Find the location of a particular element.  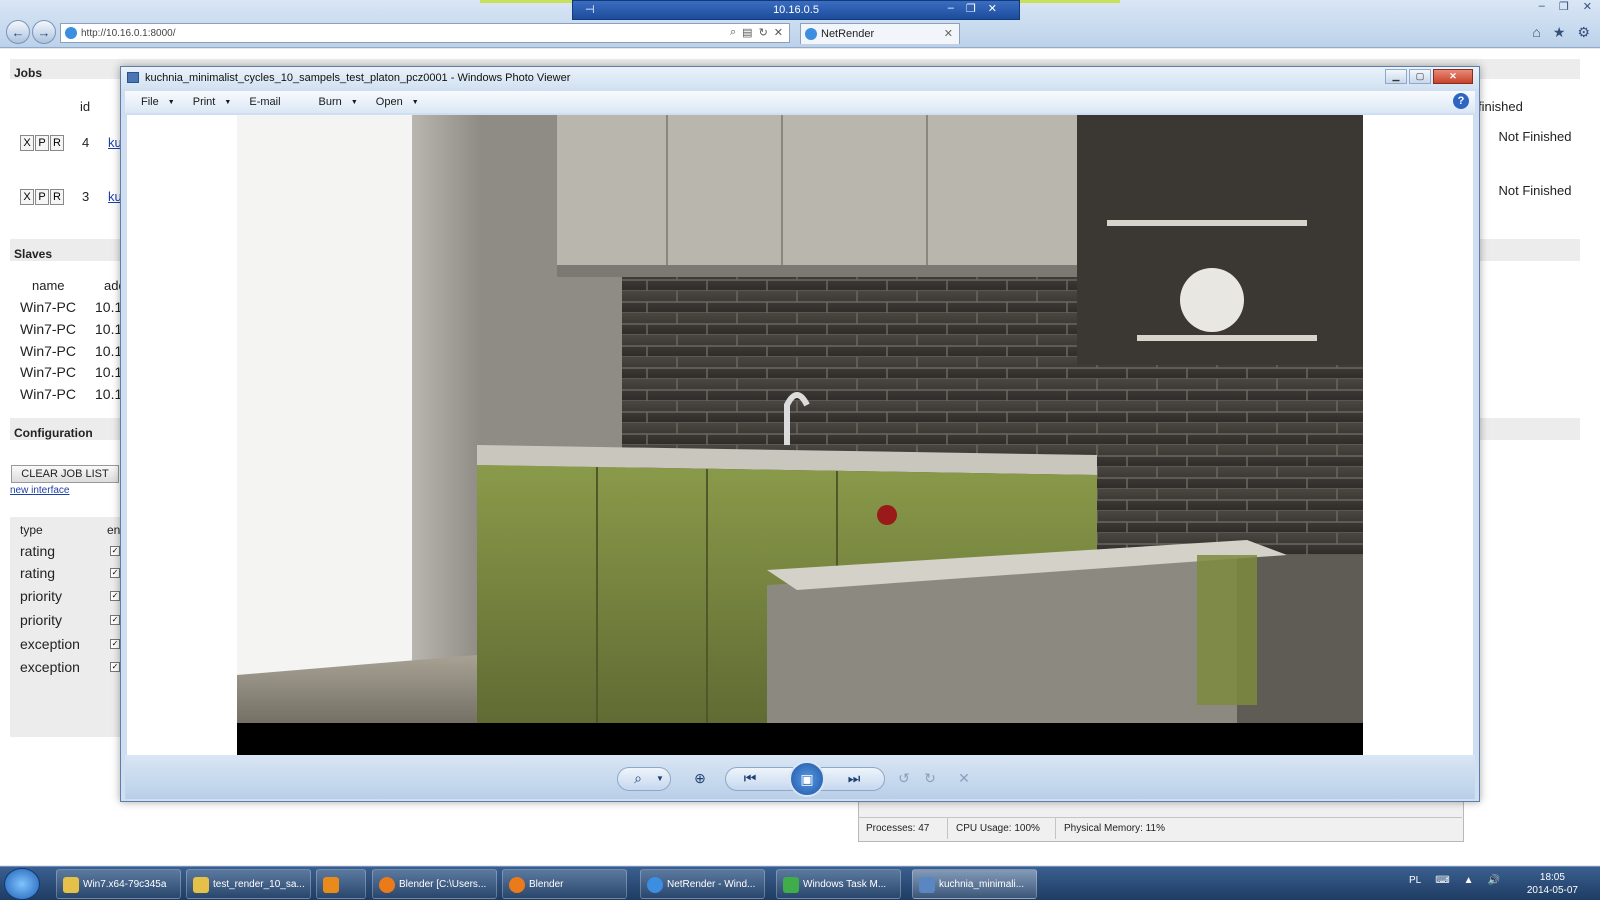

menu-open: Open ▼ is located at coordinates (390, 102).